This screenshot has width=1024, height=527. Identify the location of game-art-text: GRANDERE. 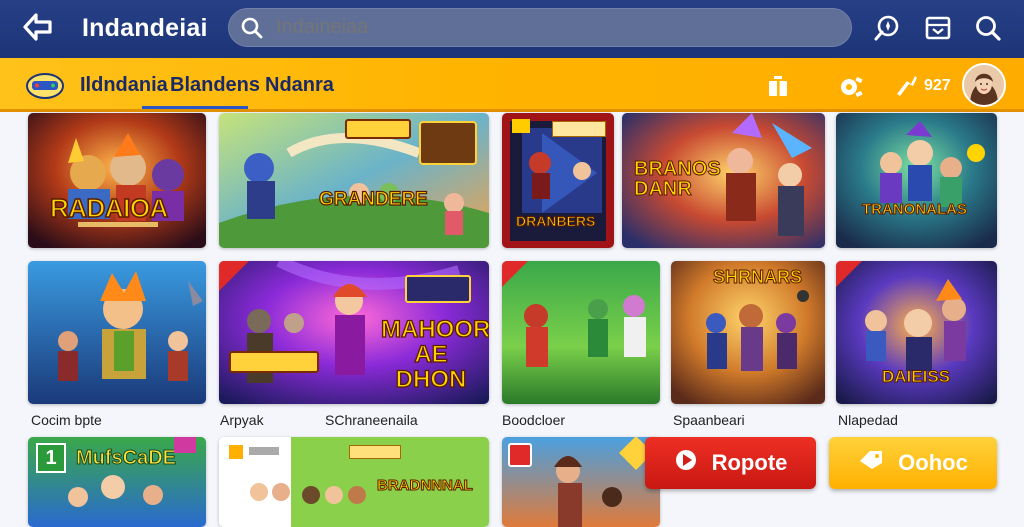
(373, 199).